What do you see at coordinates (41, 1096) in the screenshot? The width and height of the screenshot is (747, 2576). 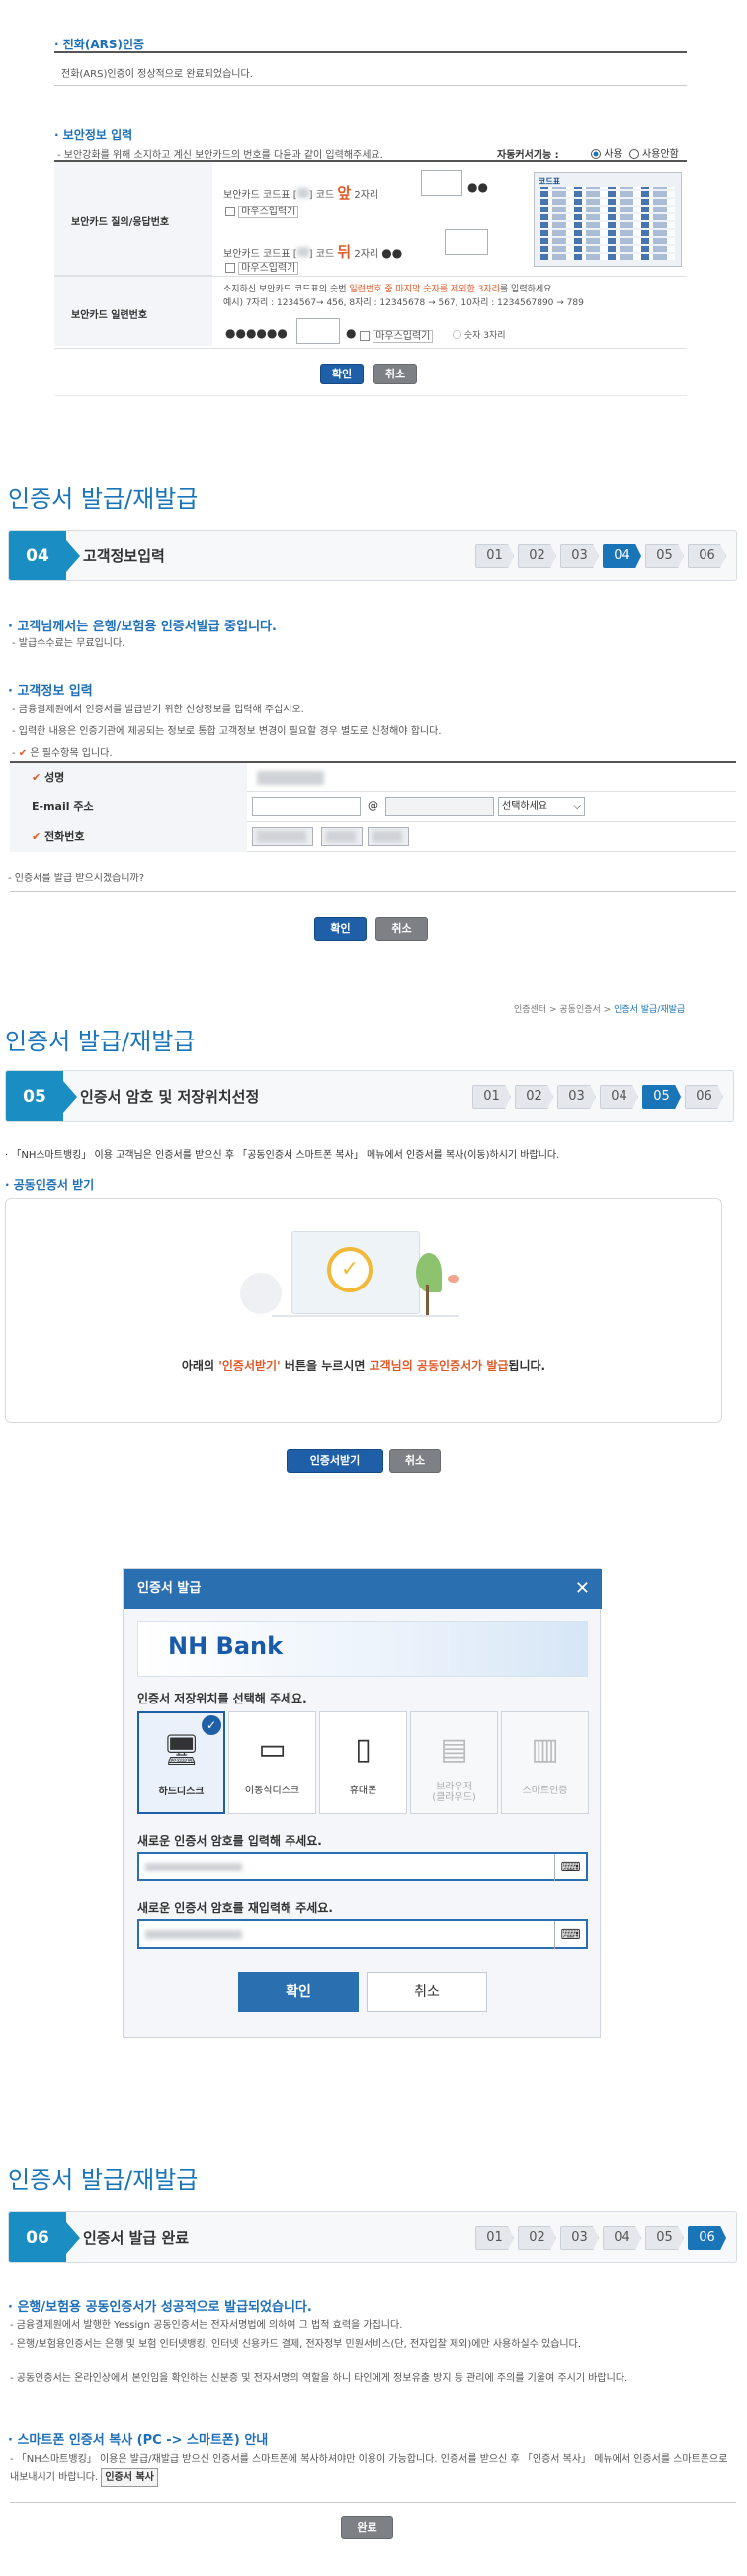 I see `step-number-05: 05` at bounding box center [41, 1096].